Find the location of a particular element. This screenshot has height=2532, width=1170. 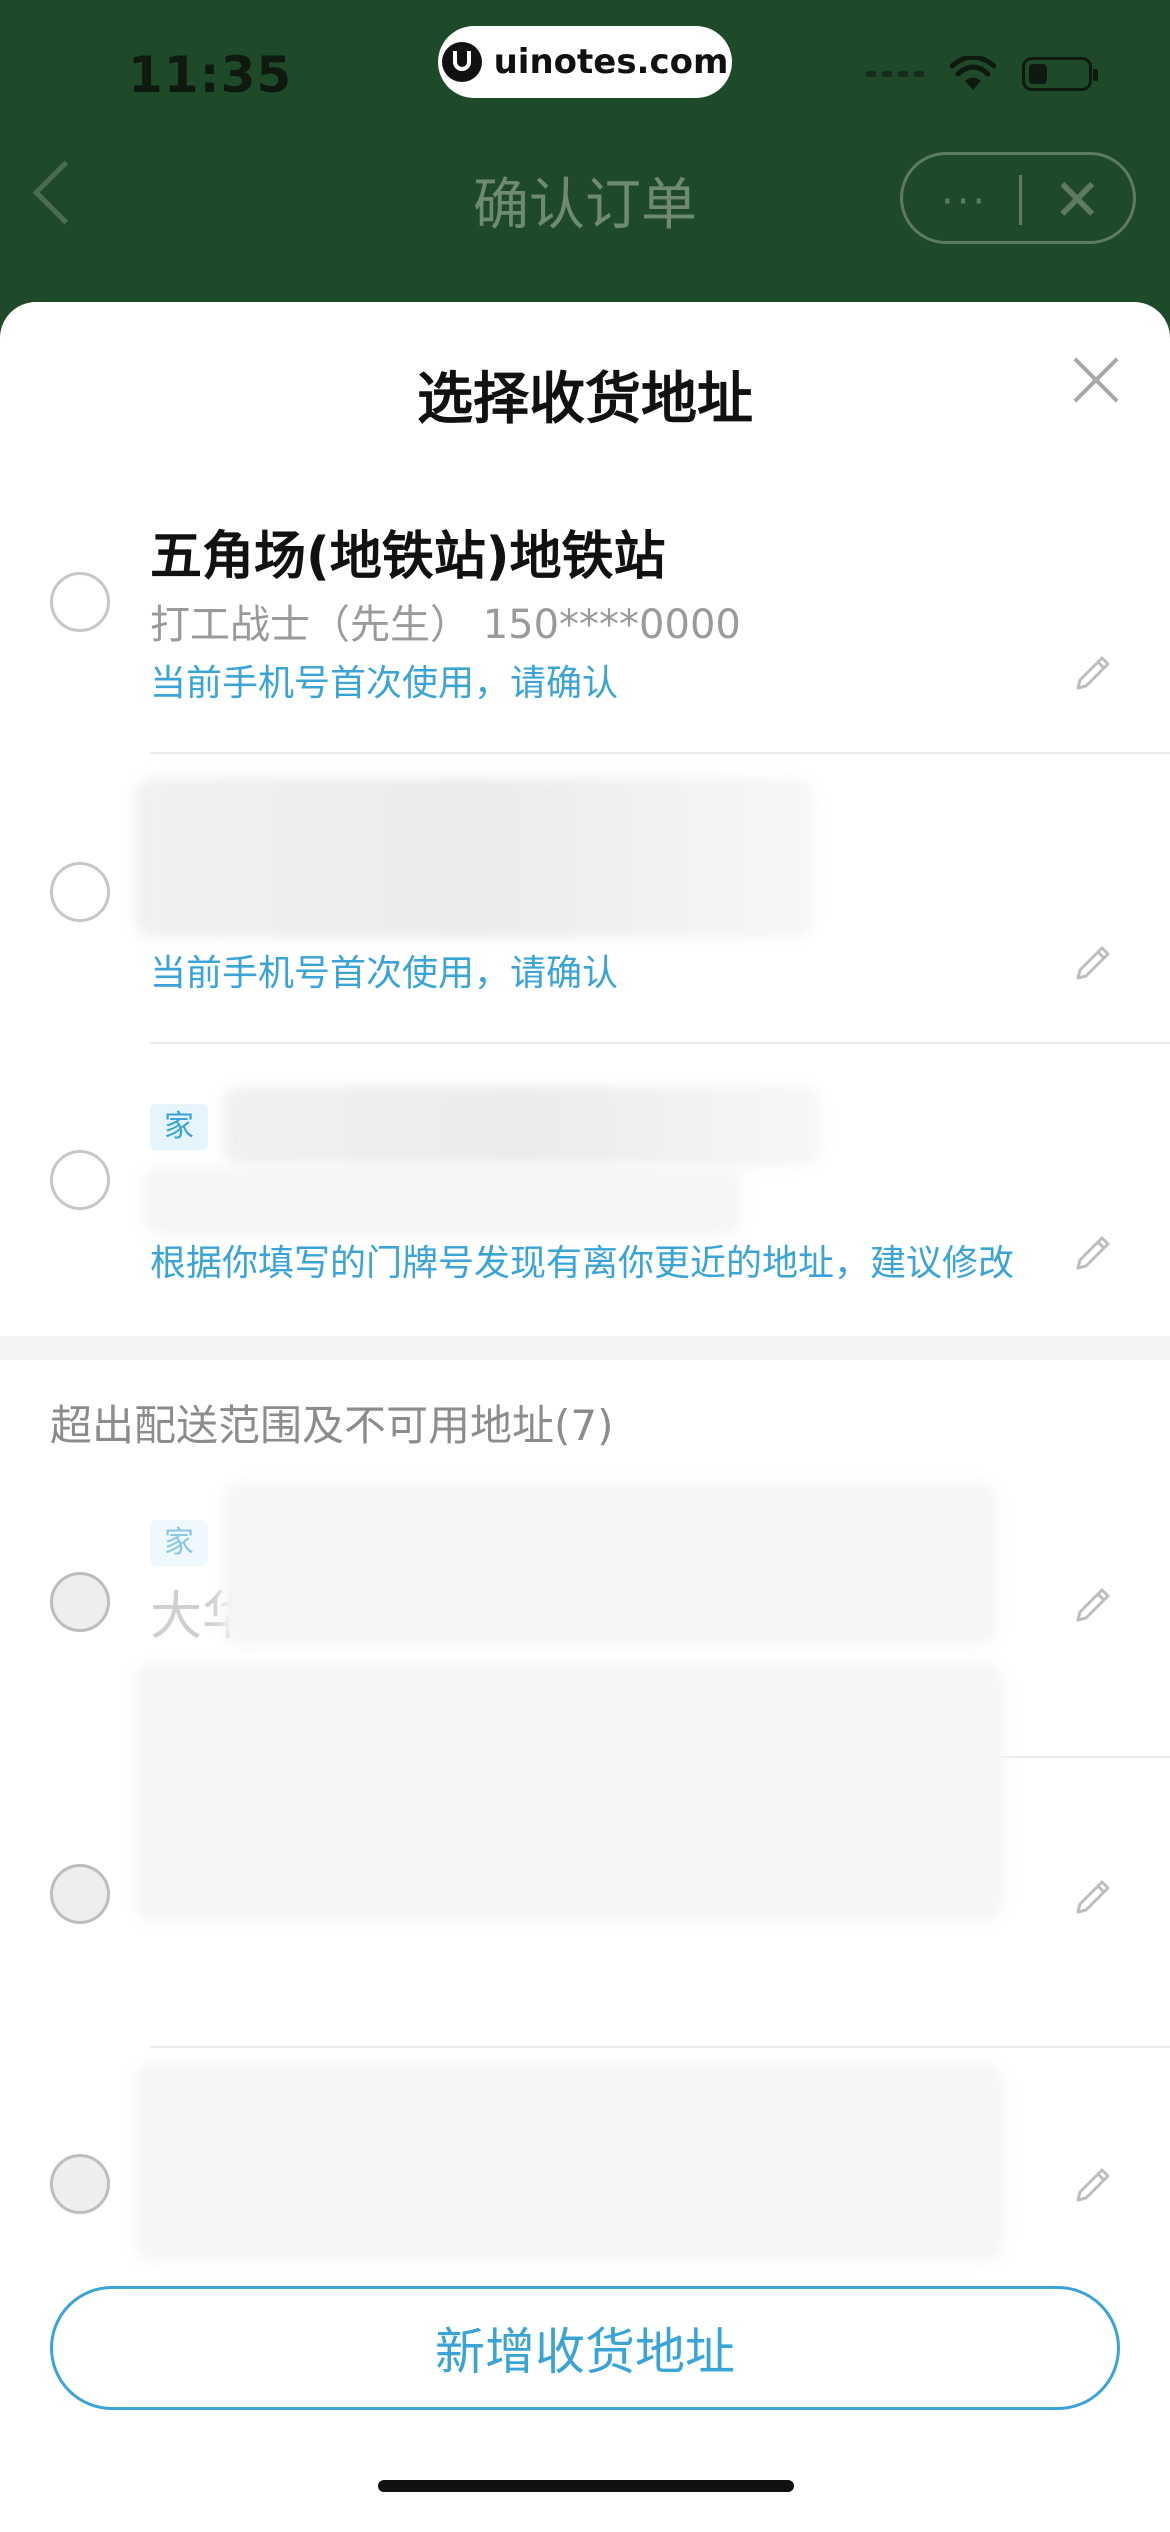

battery-icon is located at coordinates (1060, 74).